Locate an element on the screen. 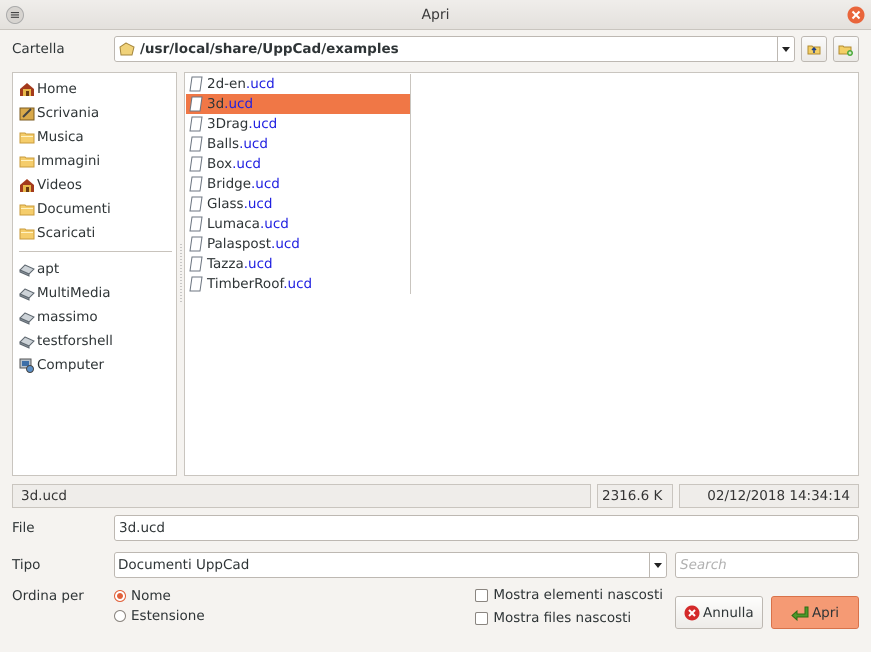 This screenshot has width=871, height=652. sort-option: Nome is located at coordinates (159, 596).